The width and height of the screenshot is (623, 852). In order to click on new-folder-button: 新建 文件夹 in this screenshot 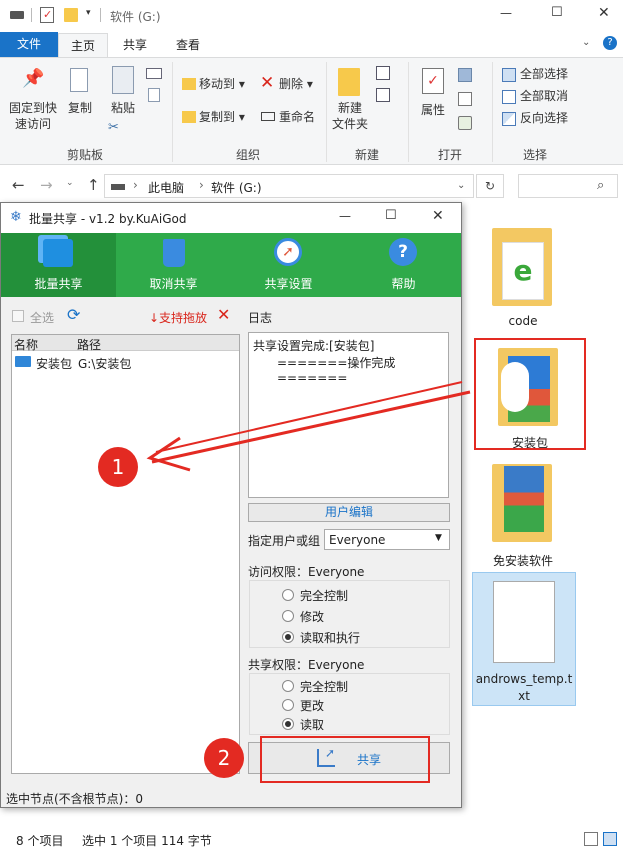, I will do `click(350, 116)`.